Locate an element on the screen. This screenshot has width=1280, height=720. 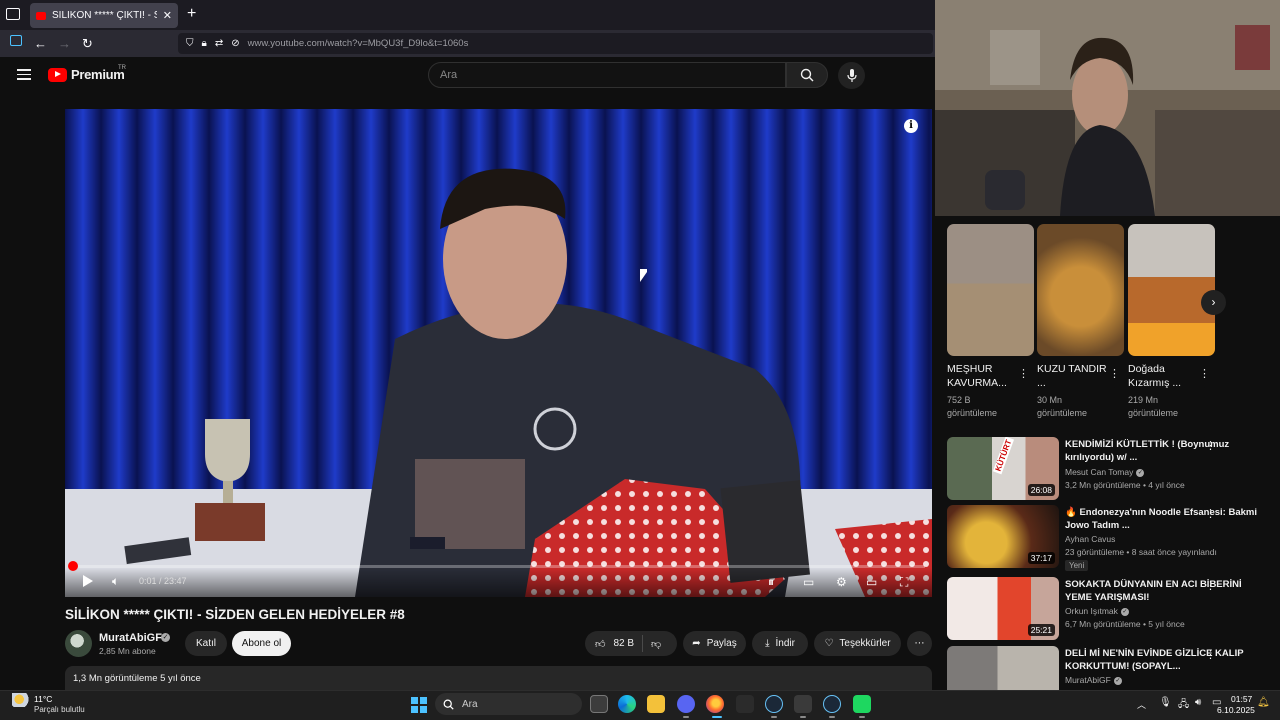
blocked-media-icon: ⊘ is located at coordinates (235, 43).